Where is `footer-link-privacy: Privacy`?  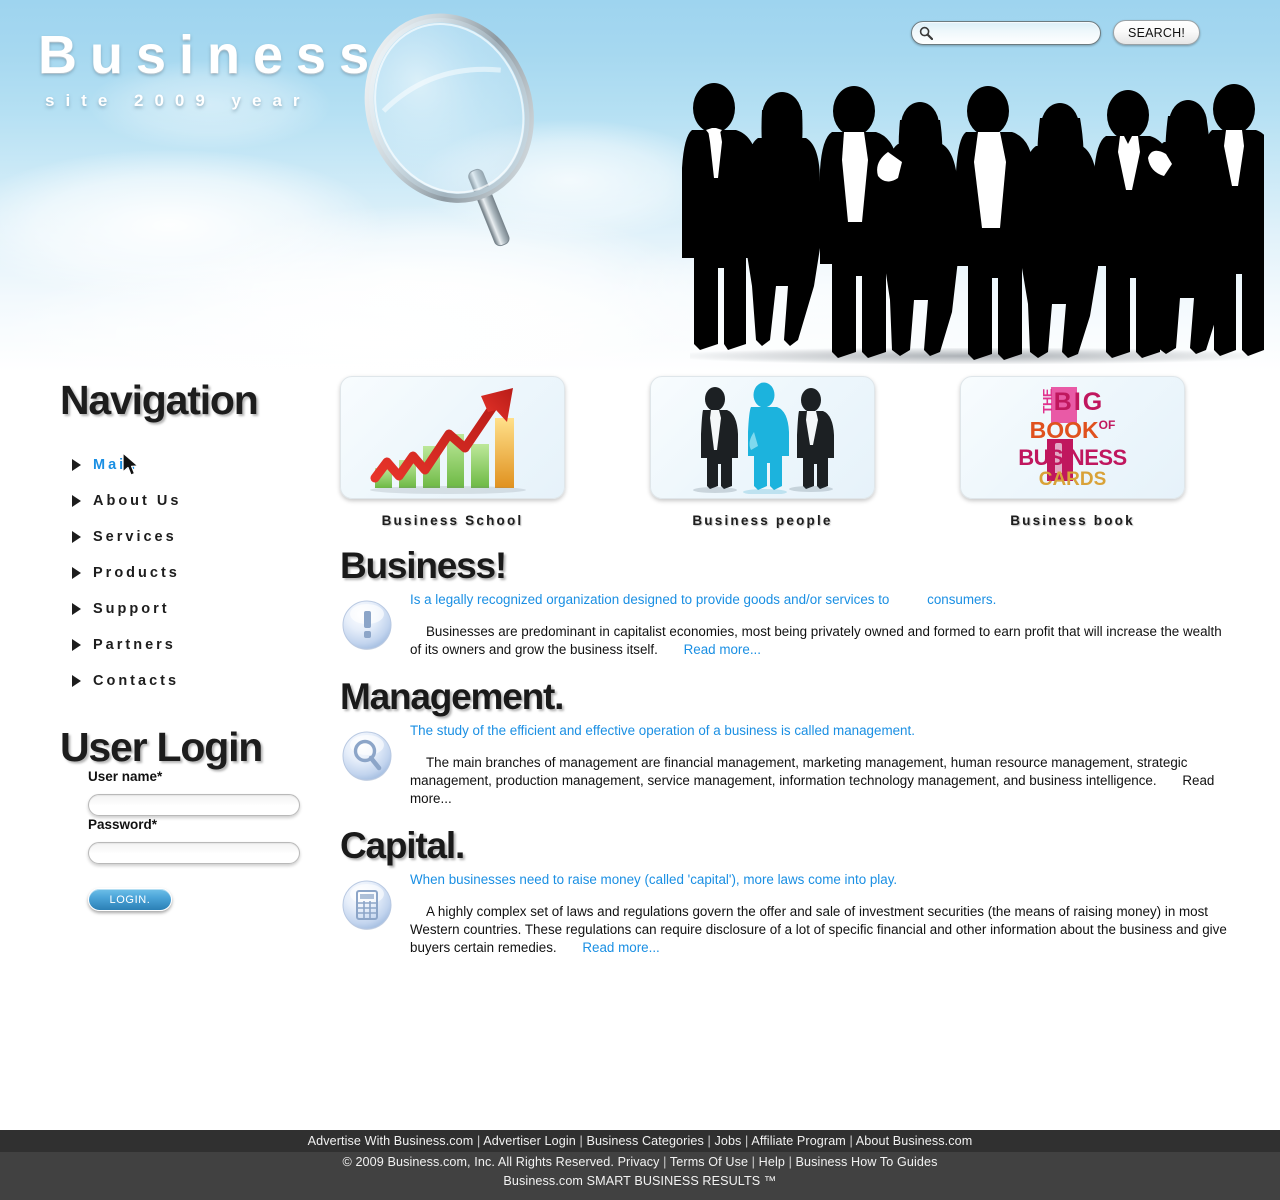 footer-link-privacy: Privacy is located at coordinates (639, 1162).